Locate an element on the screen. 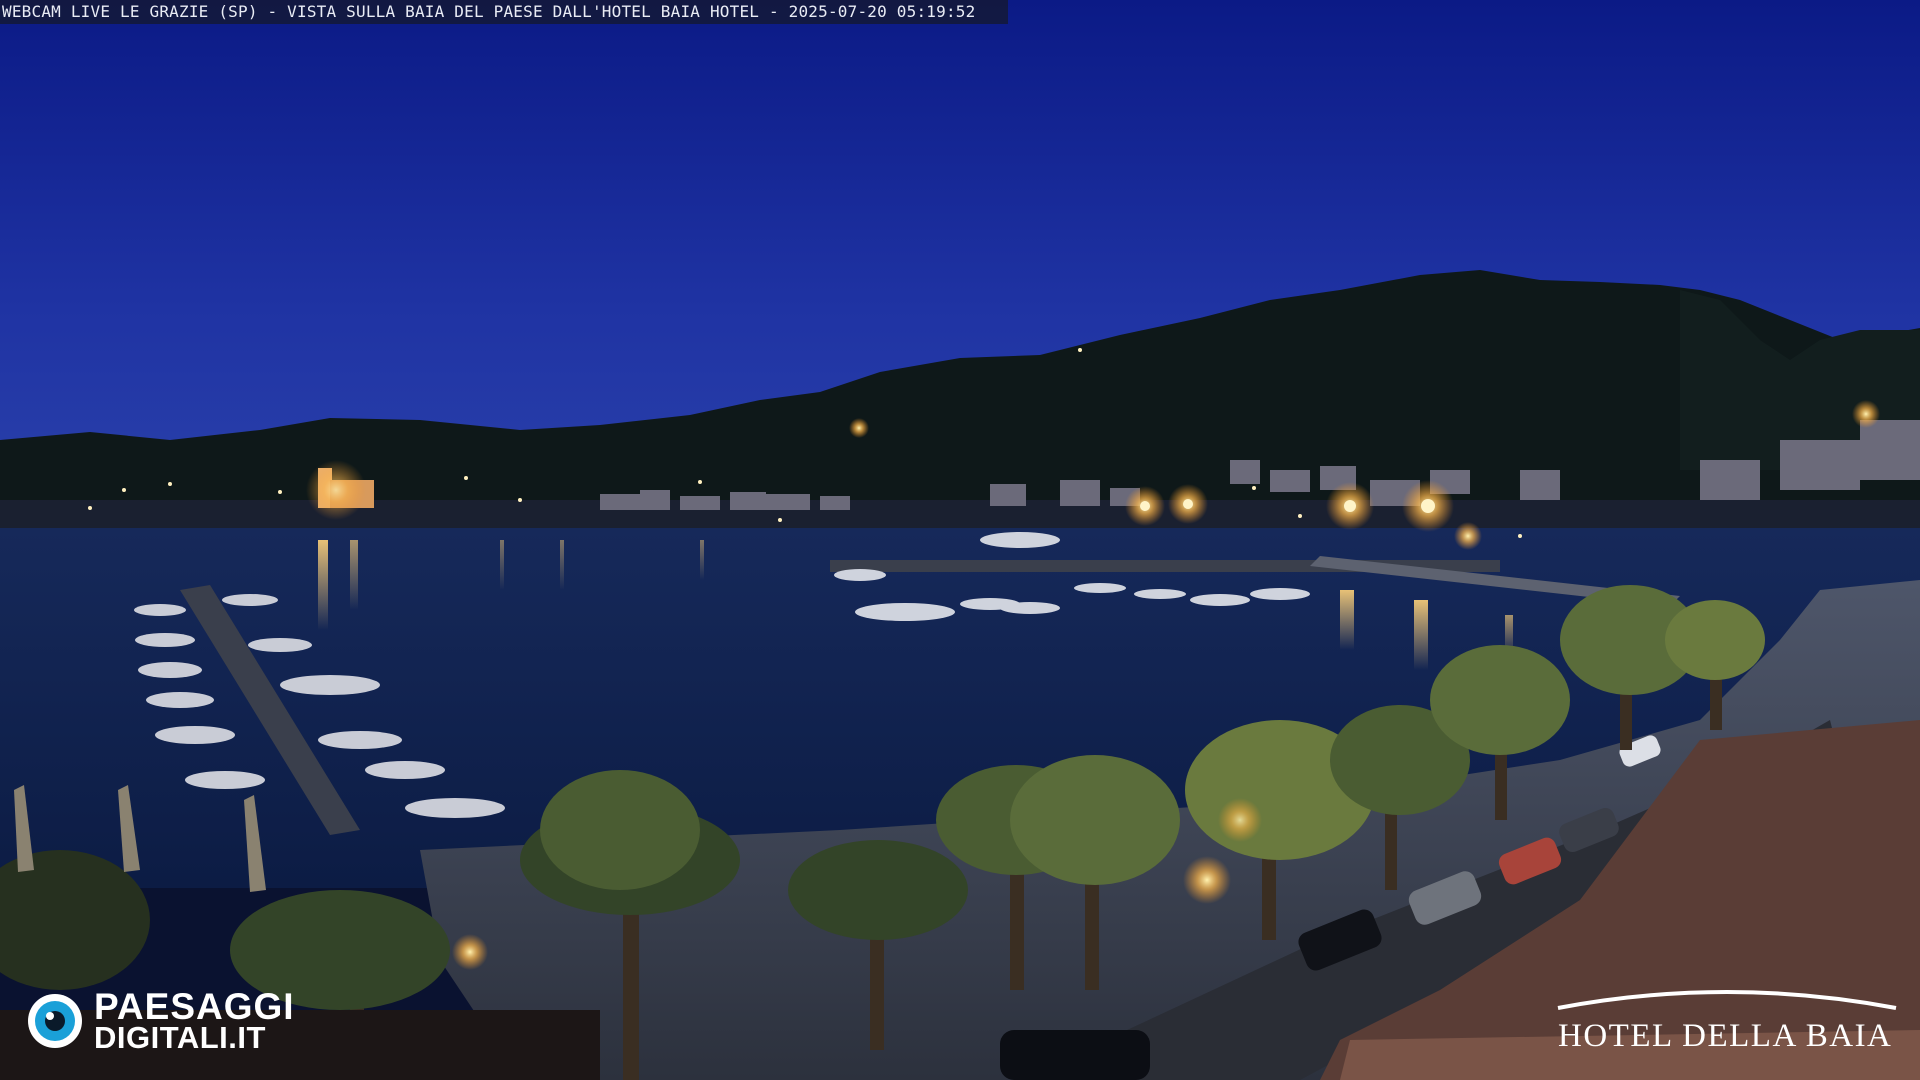 This screenshot has width=1920, height=1080. paesaggi-digitali-logo: PAESAGGI DIGITALI.IT is located at coordinates (181, 1021).